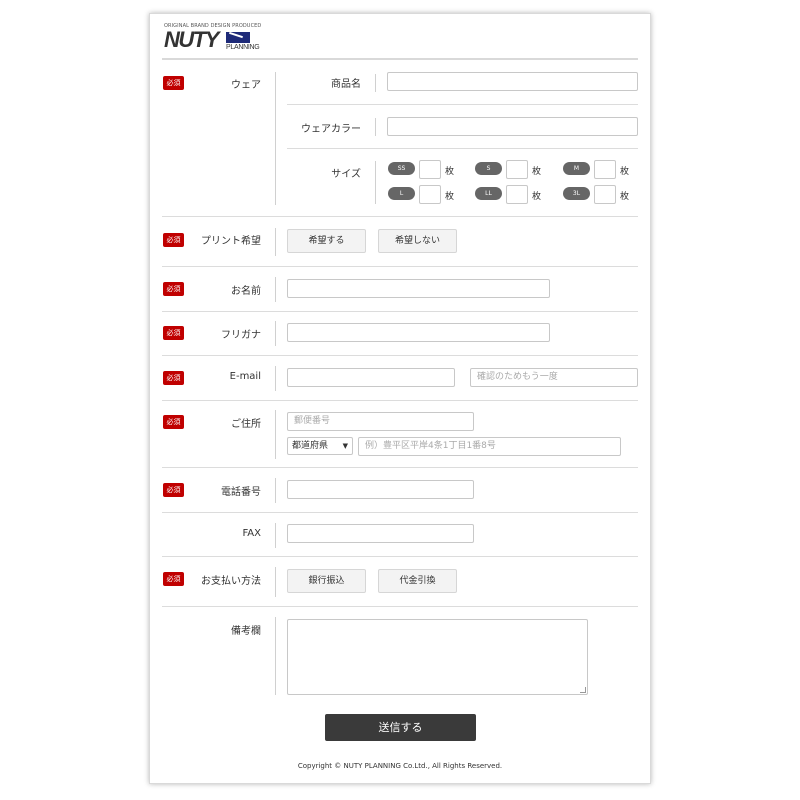 The width and height of the screenshot is (800, 800). Describe the element at coordinates (241, 335) in the screenshot. I see `furigana-label: フリガナ` at that location.